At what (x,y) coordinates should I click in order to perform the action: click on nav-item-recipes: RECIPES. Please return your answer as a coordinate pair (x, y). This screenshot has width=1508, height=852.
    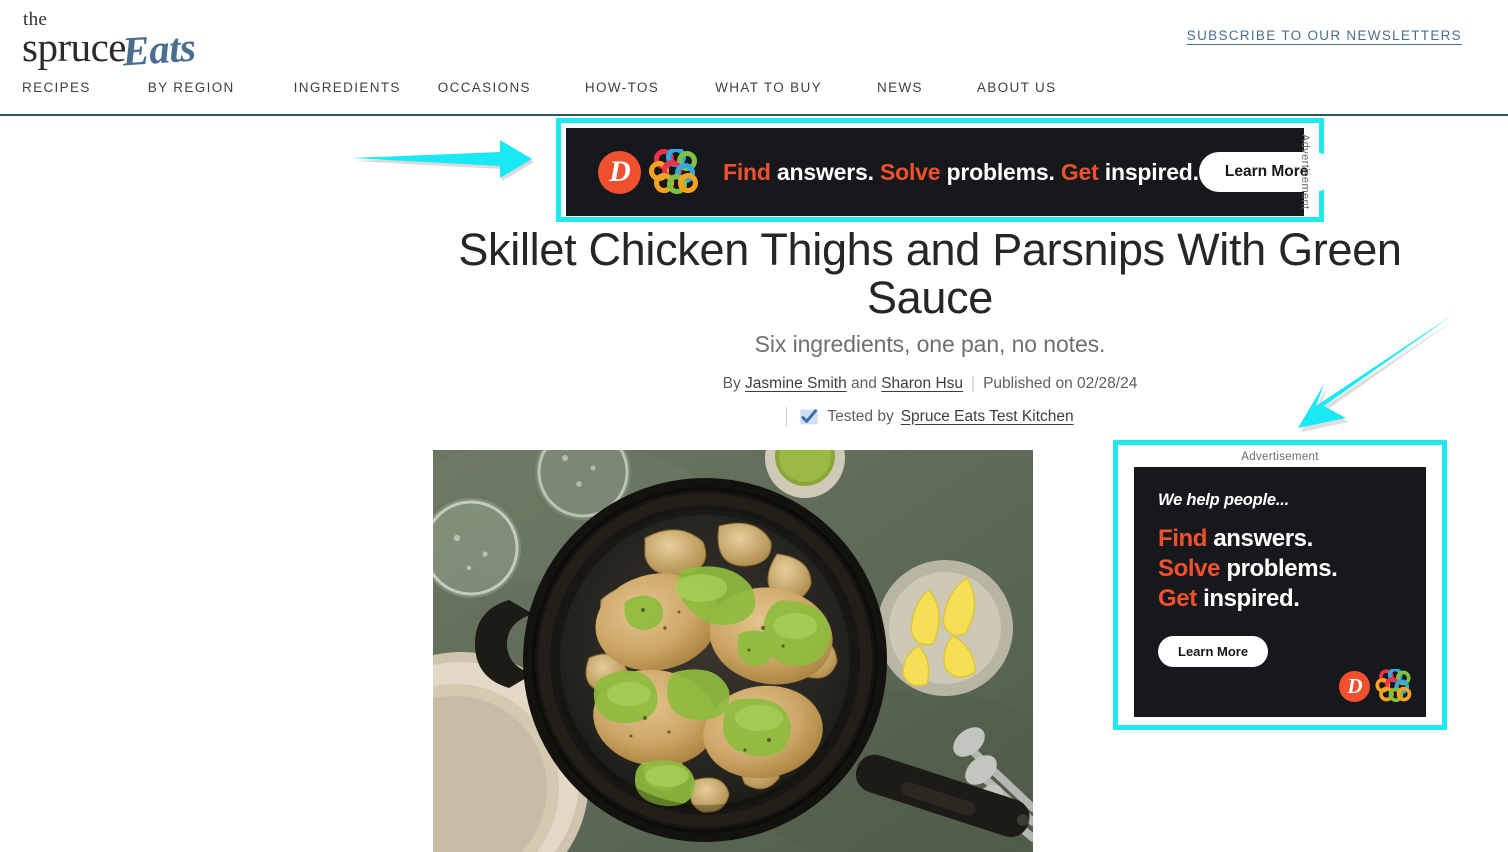
    Looking at the image, I should click on (56, 87).